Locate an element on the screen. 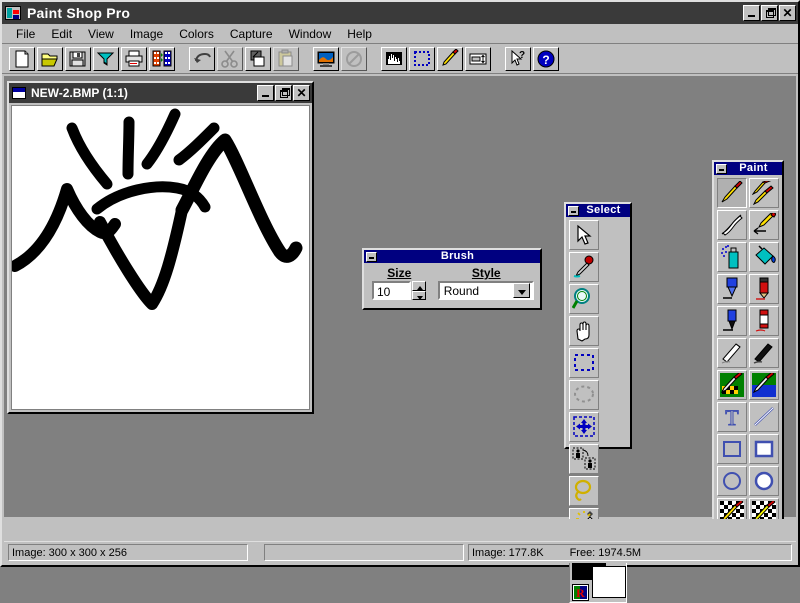 The image size is (800, 603). tool-lasso is located at coordinates (584, 491).